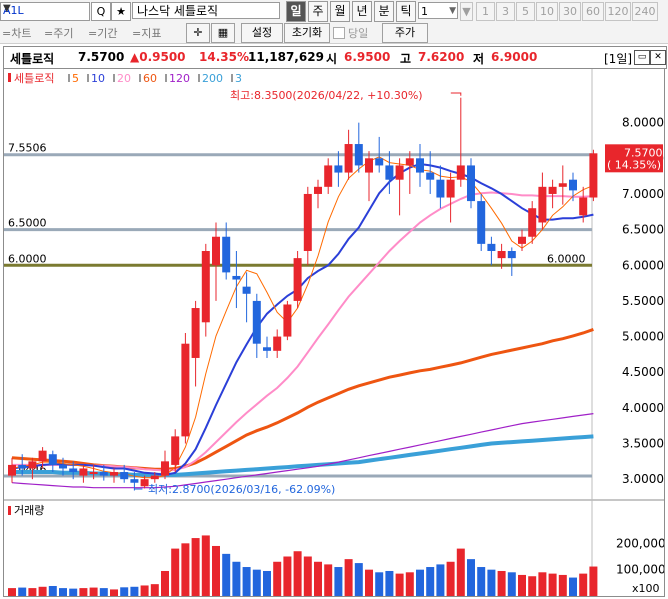 This screenshot has height=599, width=668. What do you see at coordinates (406, 11) in the screenshot?
I see `period-button-5: 틱` at bounding box center [406, 11].